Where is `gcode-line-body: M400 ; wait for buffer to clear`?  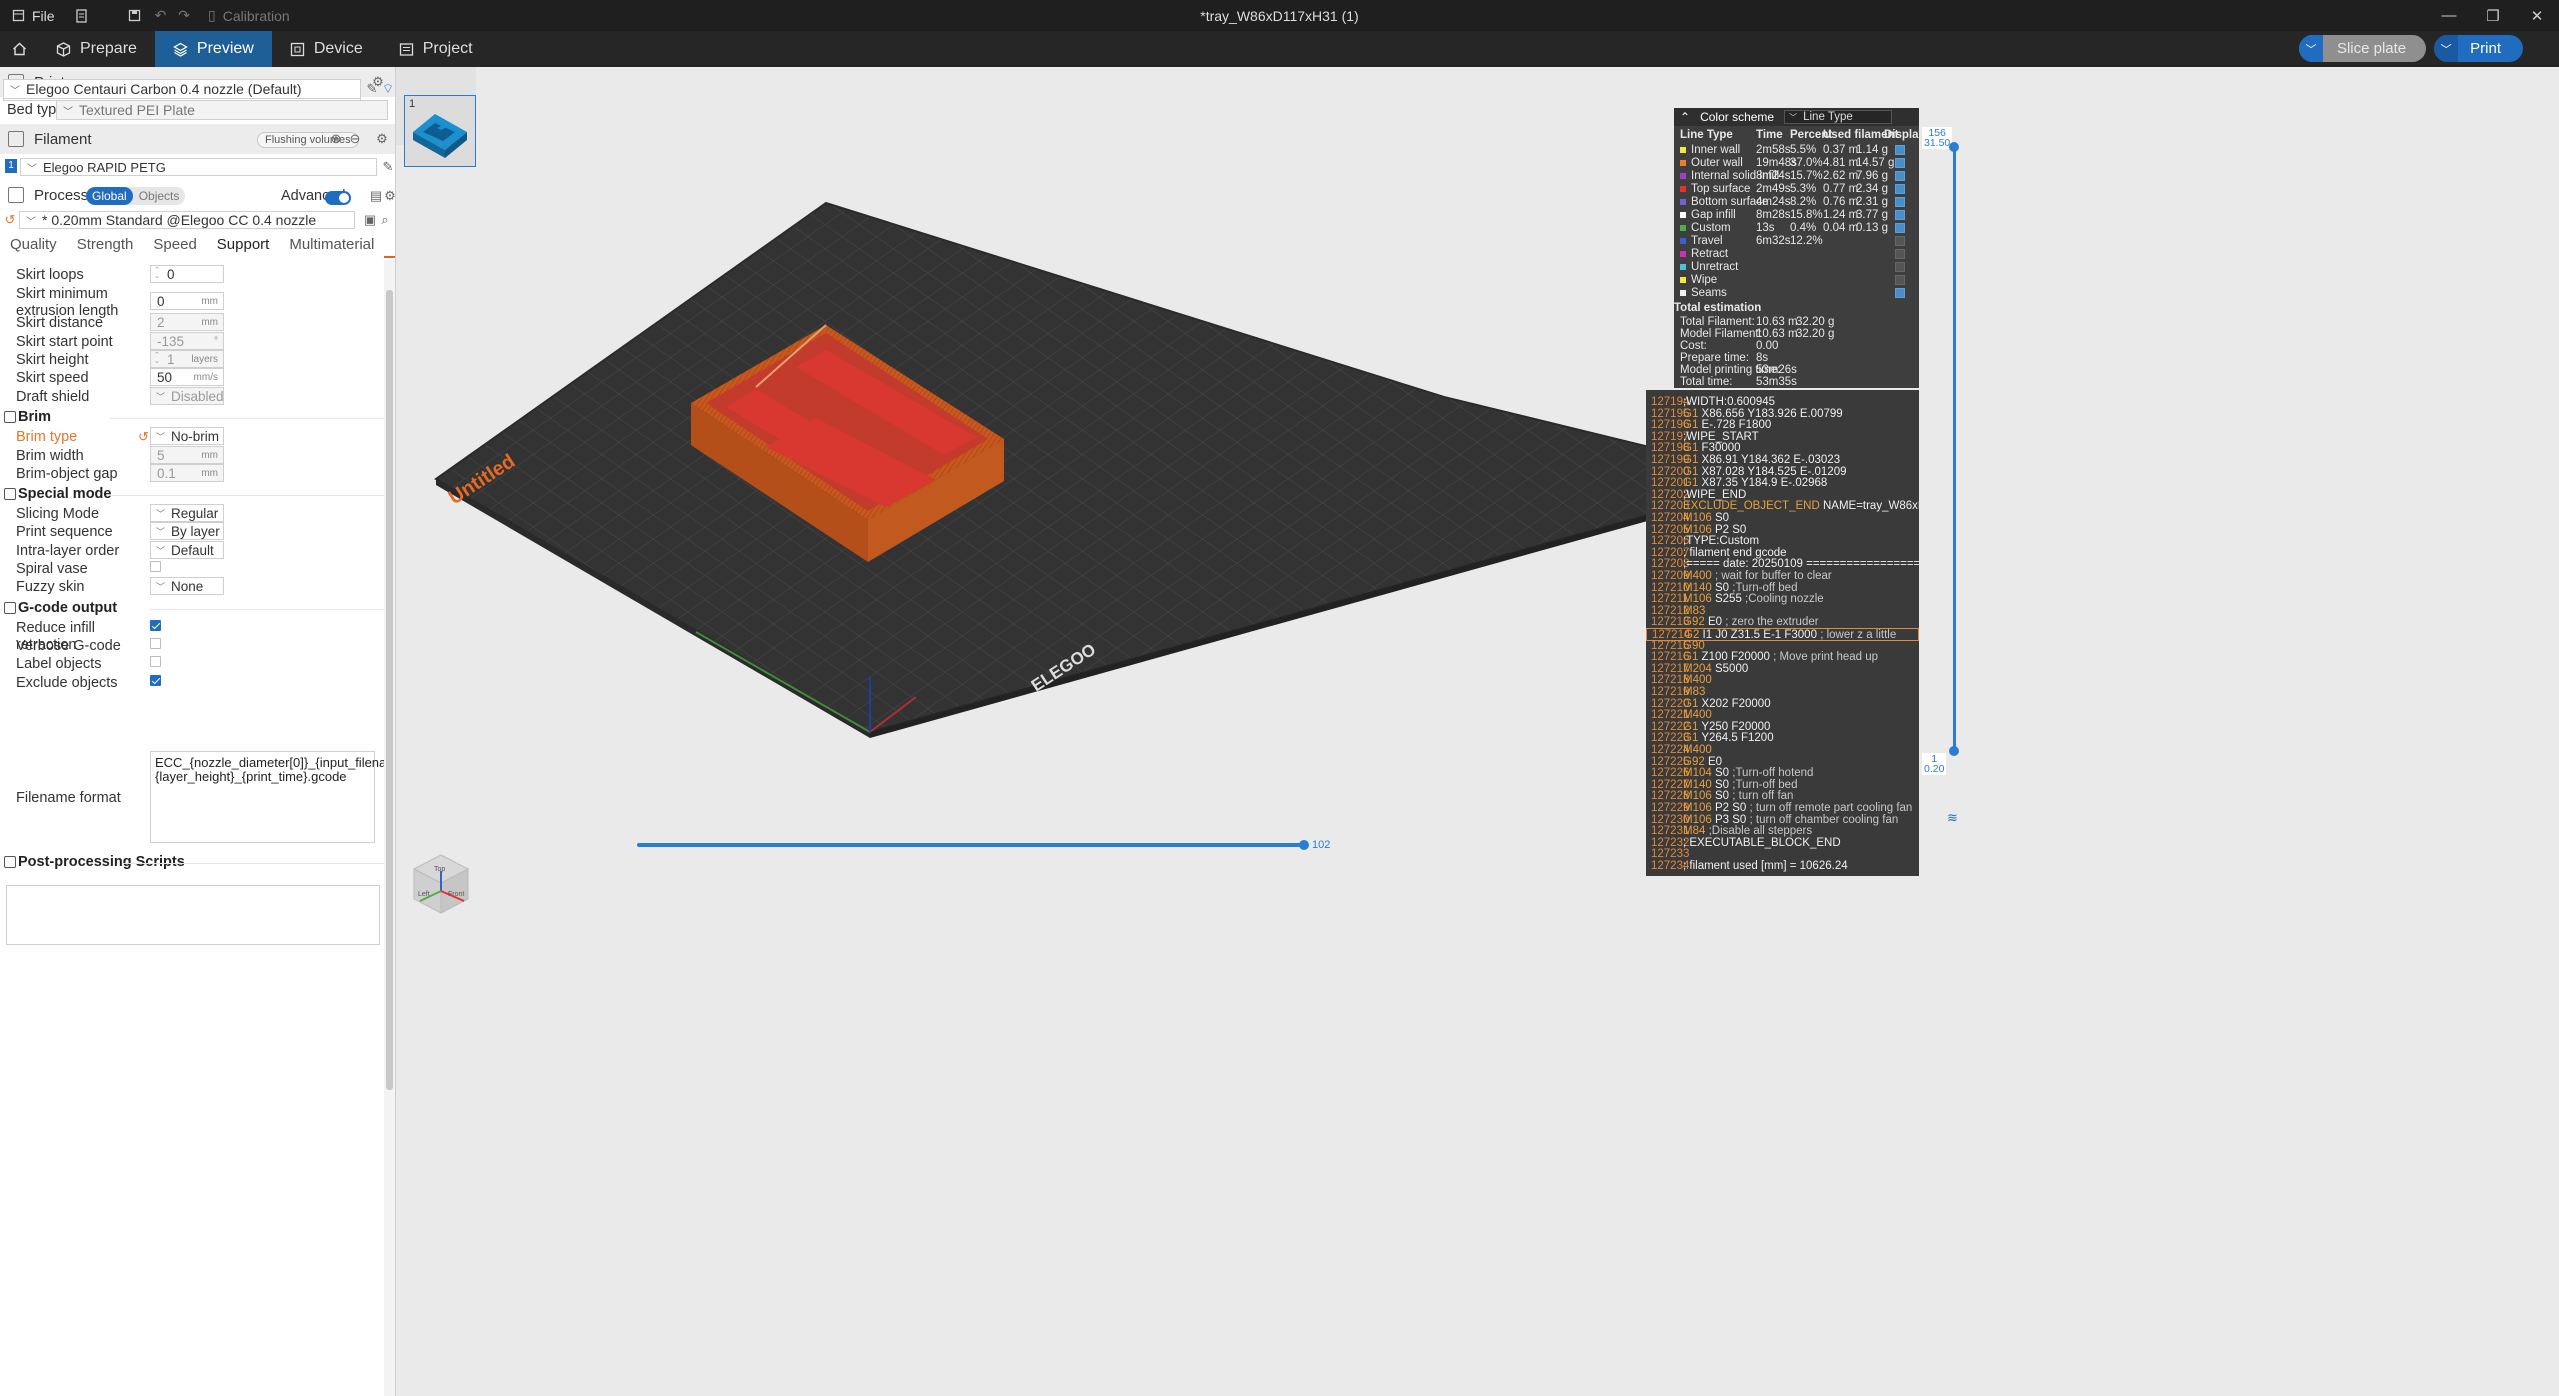
gcode-line-body: M400 ; wait for buffer to clear is located at coordinates (1757, 576).